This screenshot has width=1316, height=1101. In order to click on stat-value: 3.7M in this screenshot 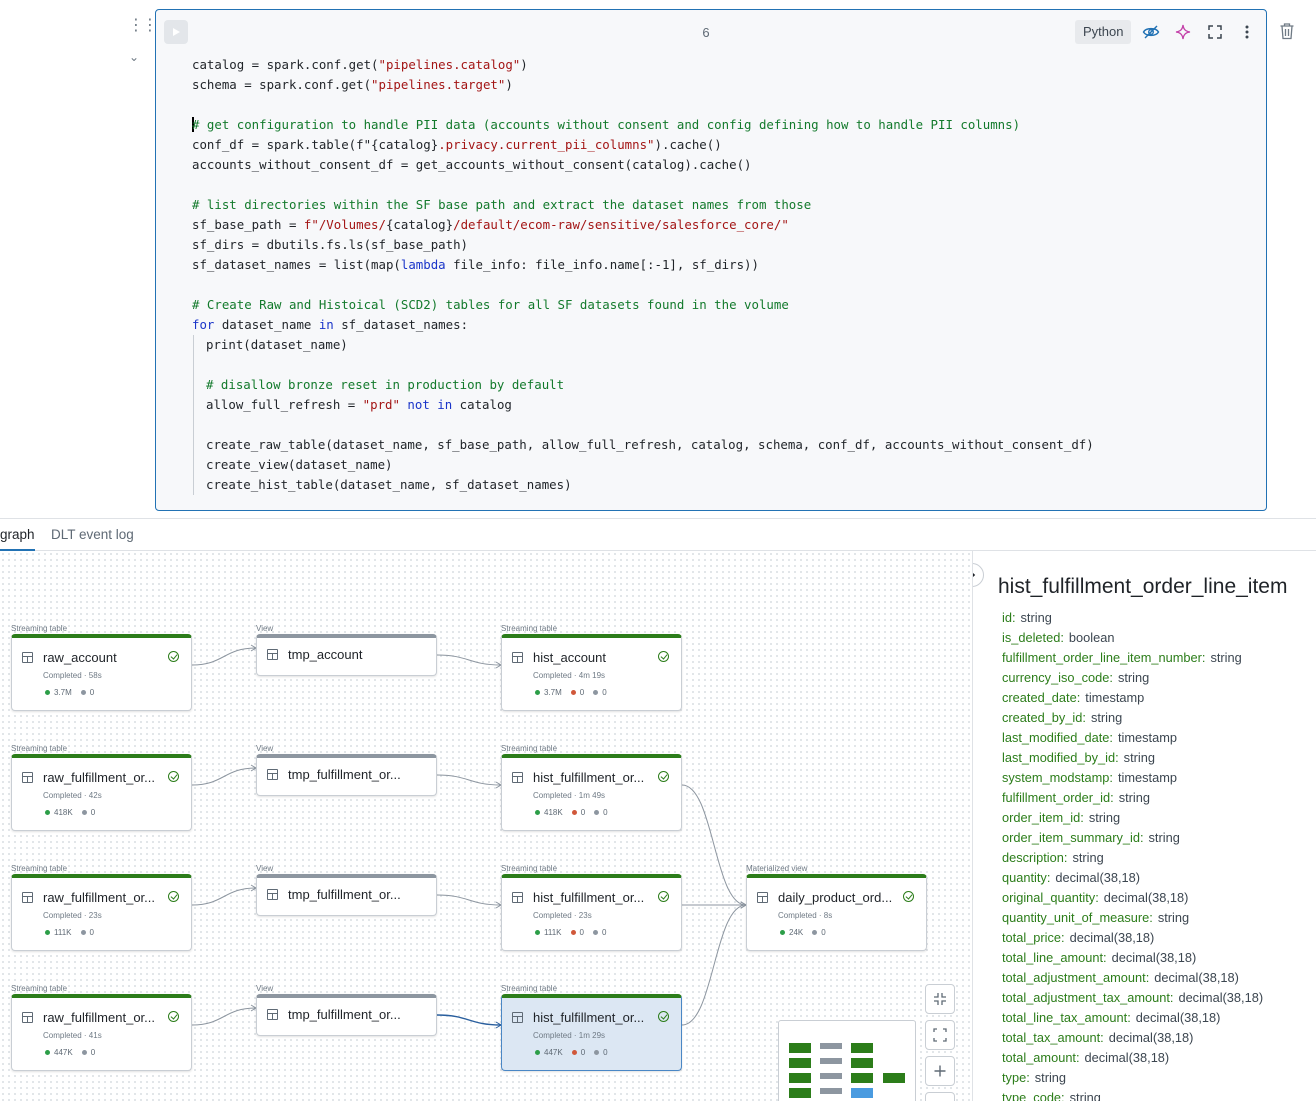, I will do `click(553, 692)`.